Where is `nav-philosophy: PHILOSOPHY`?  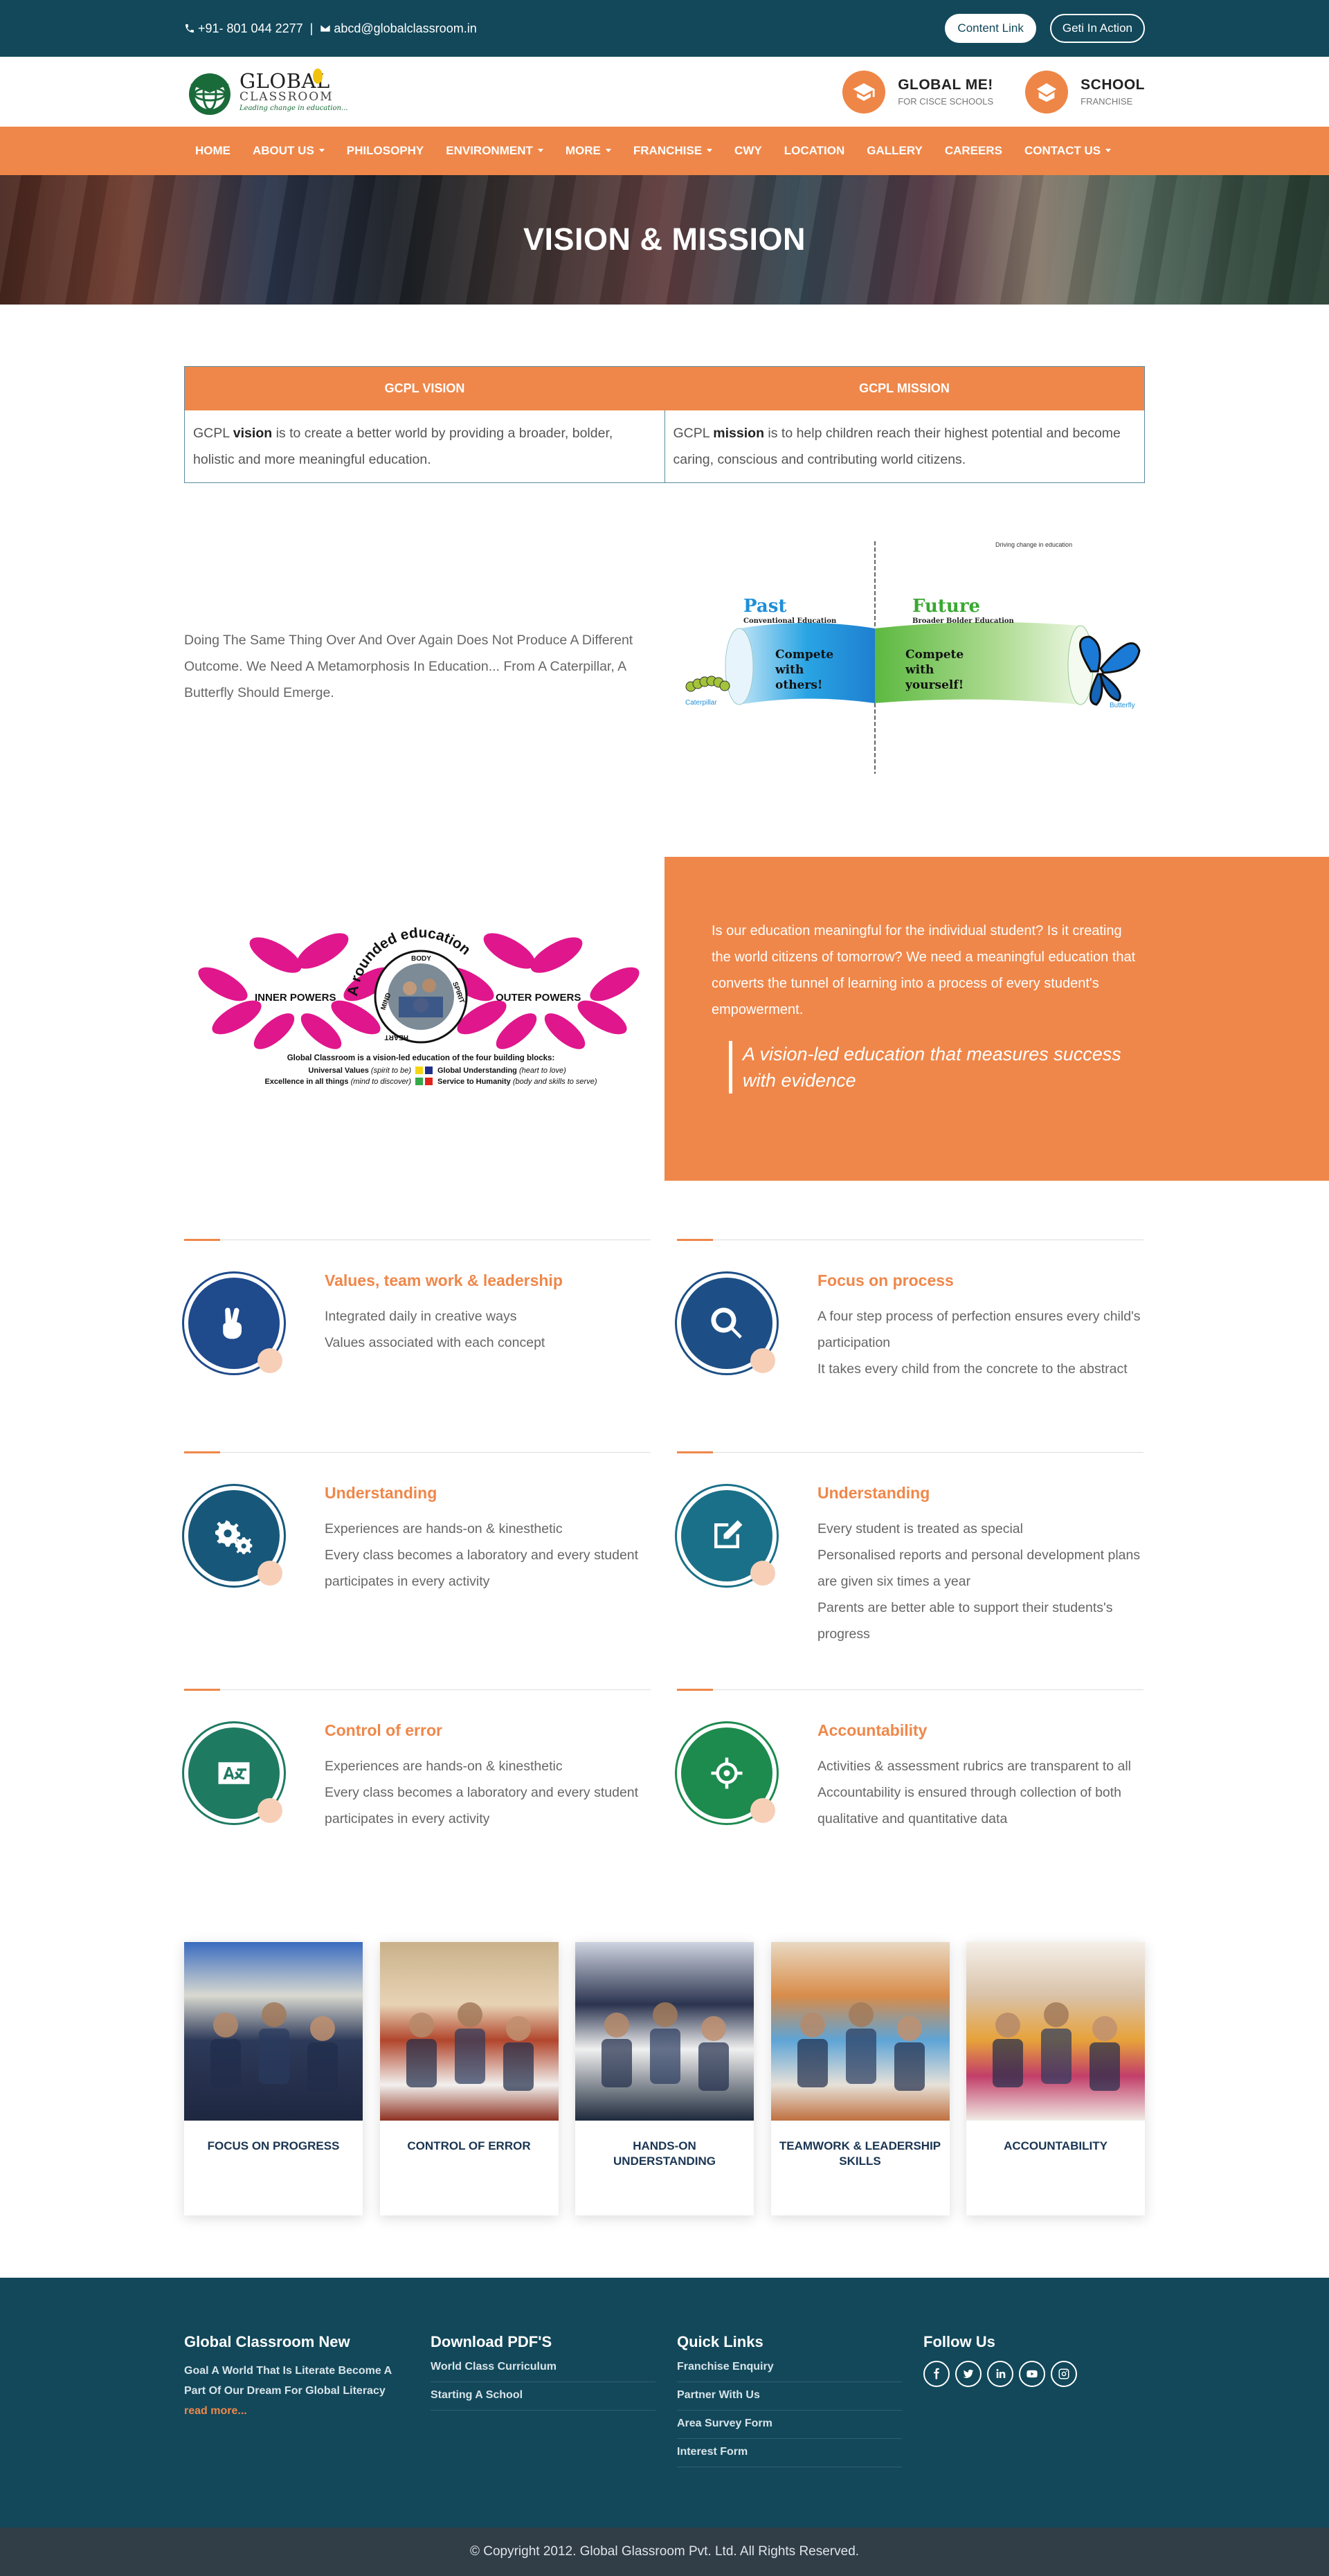 nav-philosophy: PHILOSOPHY is located at coordinates (385, 151).